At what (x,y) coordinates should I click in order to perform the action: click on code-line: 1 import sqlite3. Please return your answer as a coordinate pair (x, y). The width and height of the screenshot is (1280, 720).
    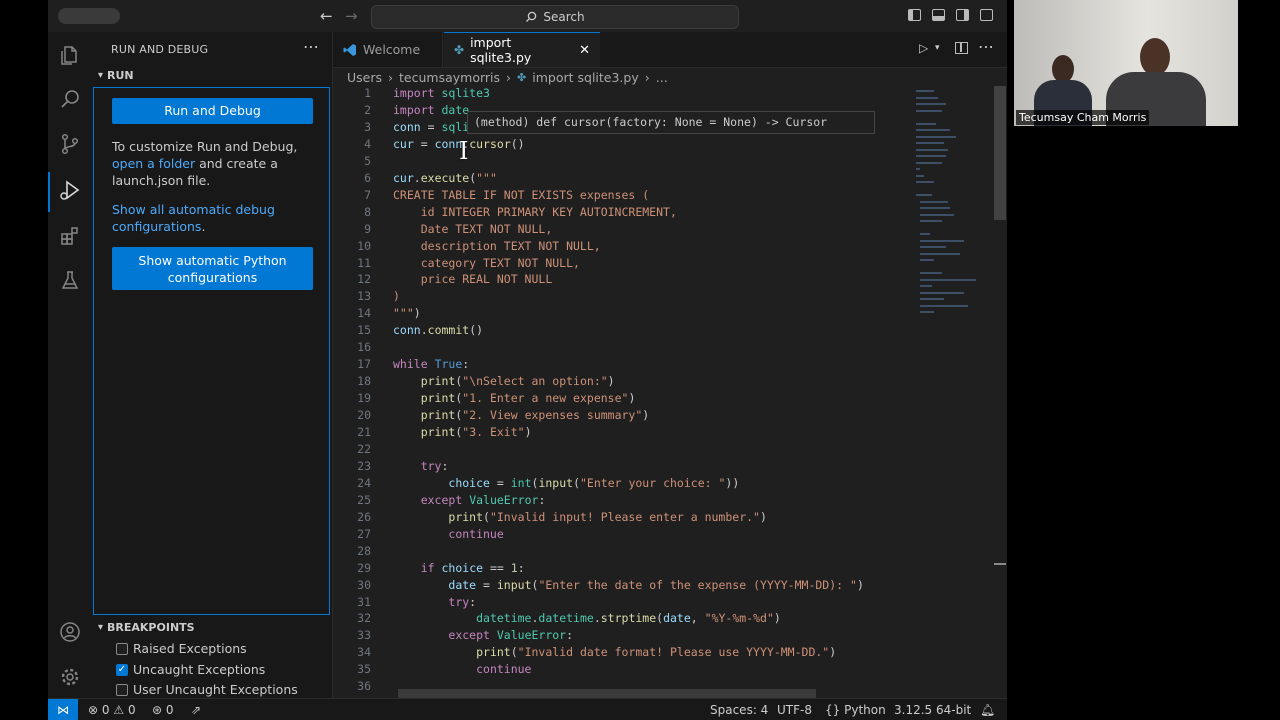
    Looking at the image, I should click on (623, 94).